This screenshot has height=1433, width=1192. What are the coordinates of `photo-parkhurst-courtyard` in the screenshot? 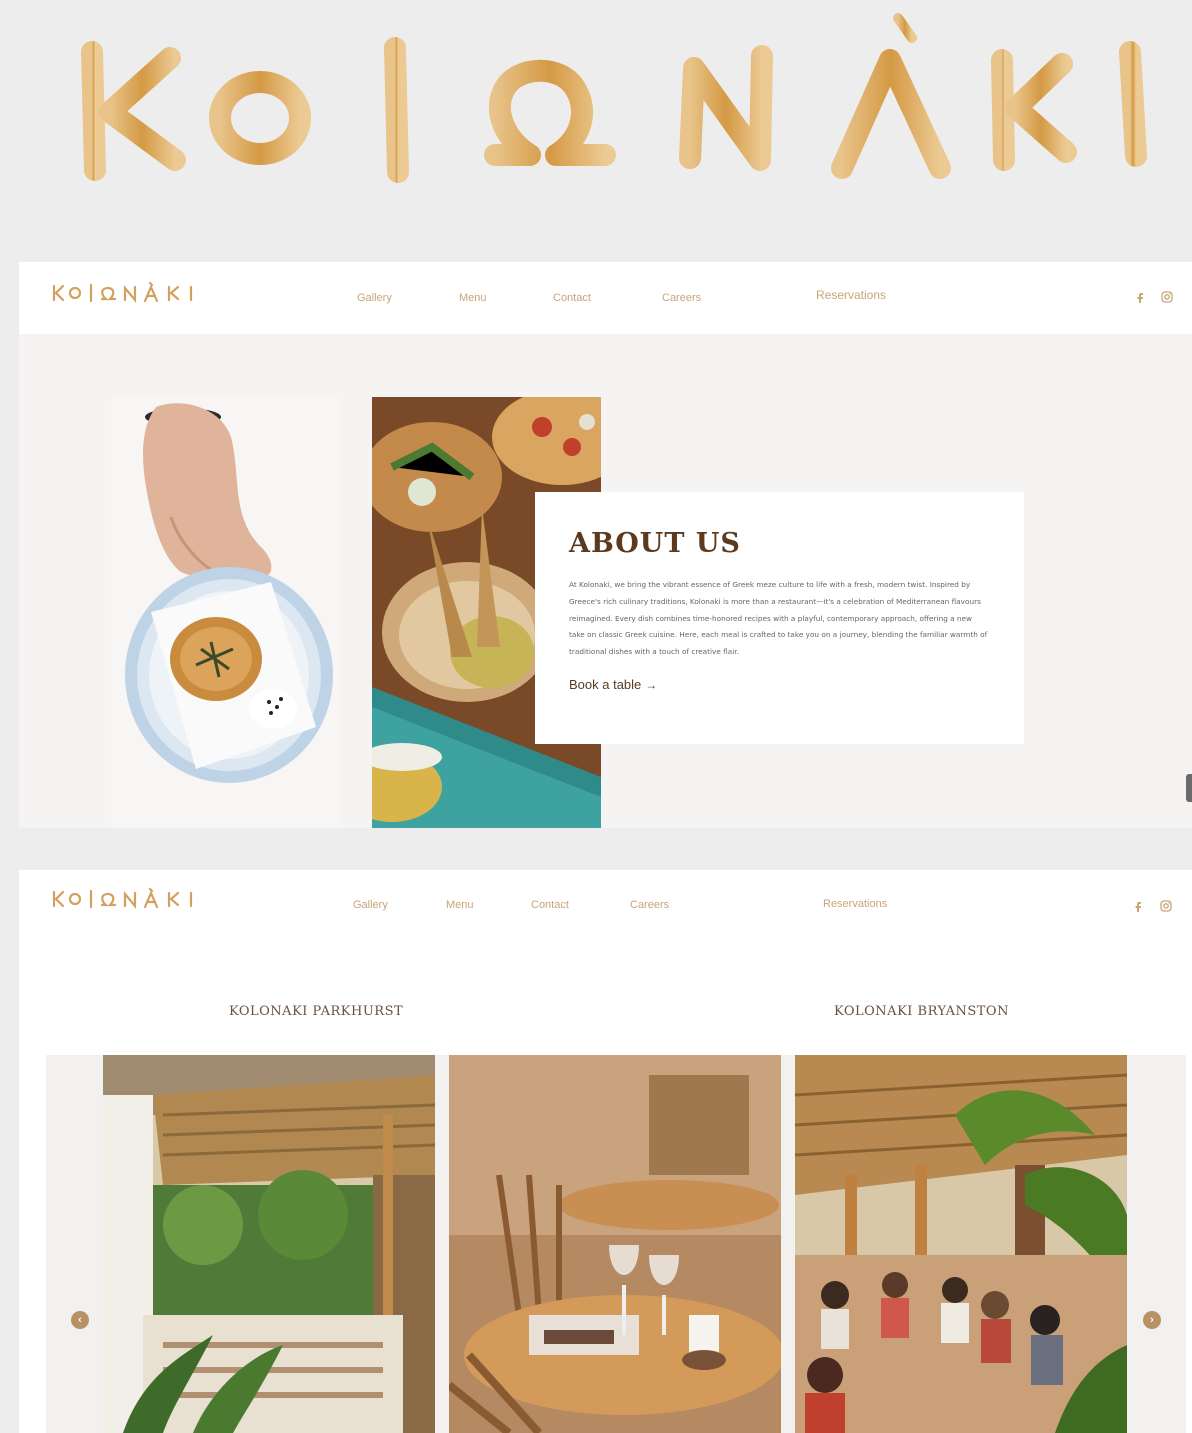 It's located at (269, 1244).